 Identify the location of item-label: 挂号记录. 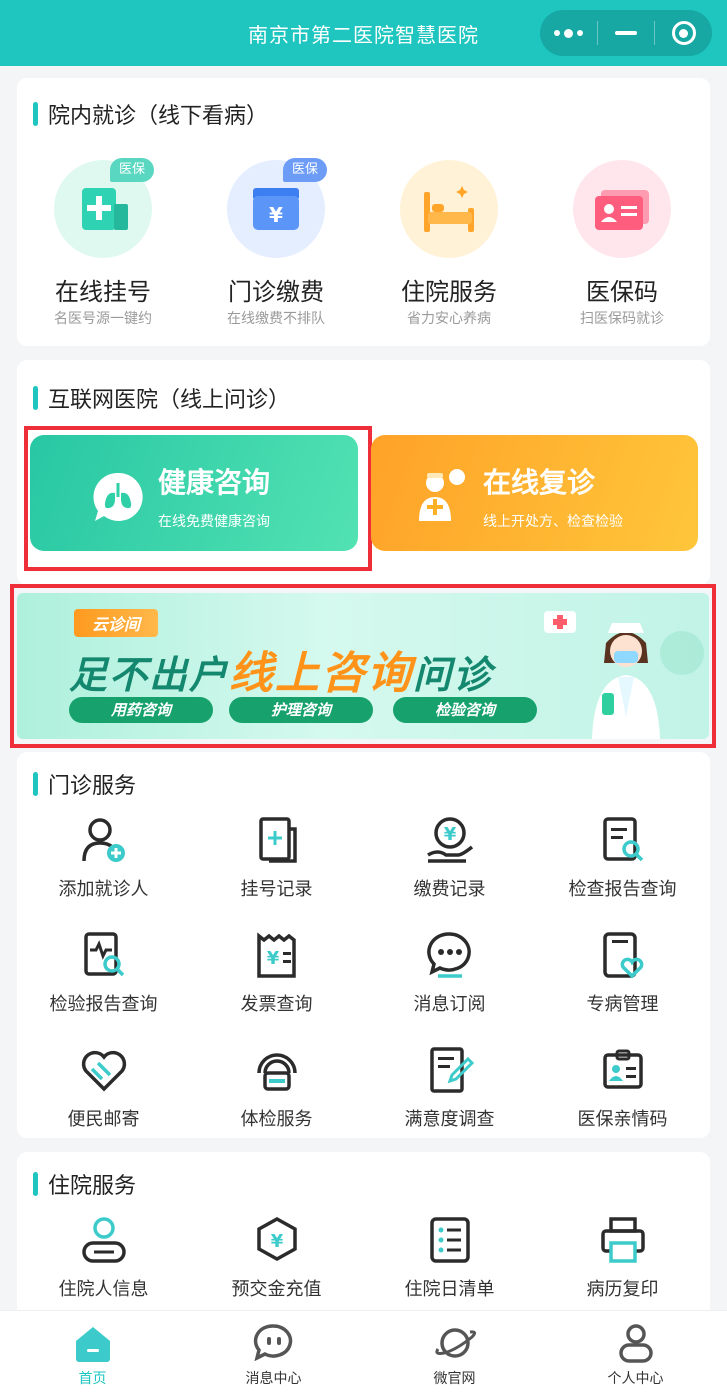
(276, 889).